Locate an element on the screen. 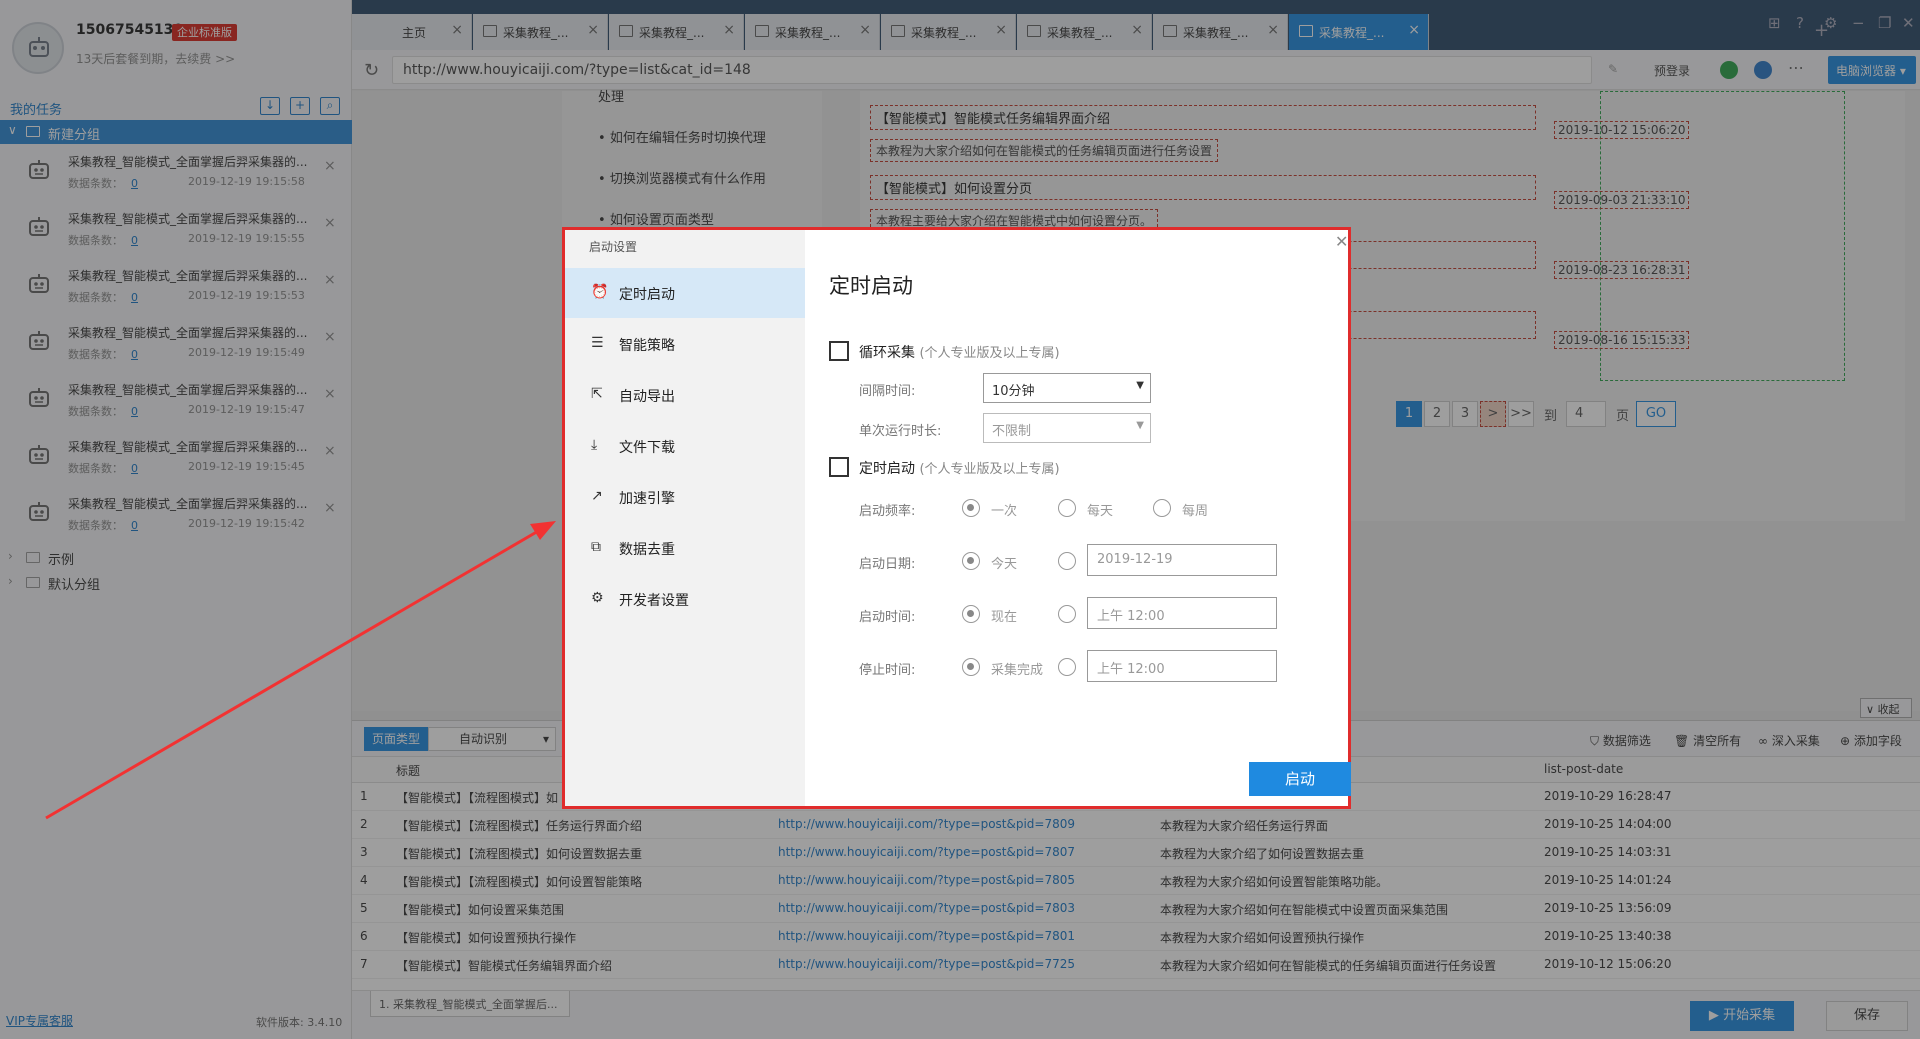 The image size is (1920, 1039). duration-value: 不限制 is located at coordinates (1012, 431).